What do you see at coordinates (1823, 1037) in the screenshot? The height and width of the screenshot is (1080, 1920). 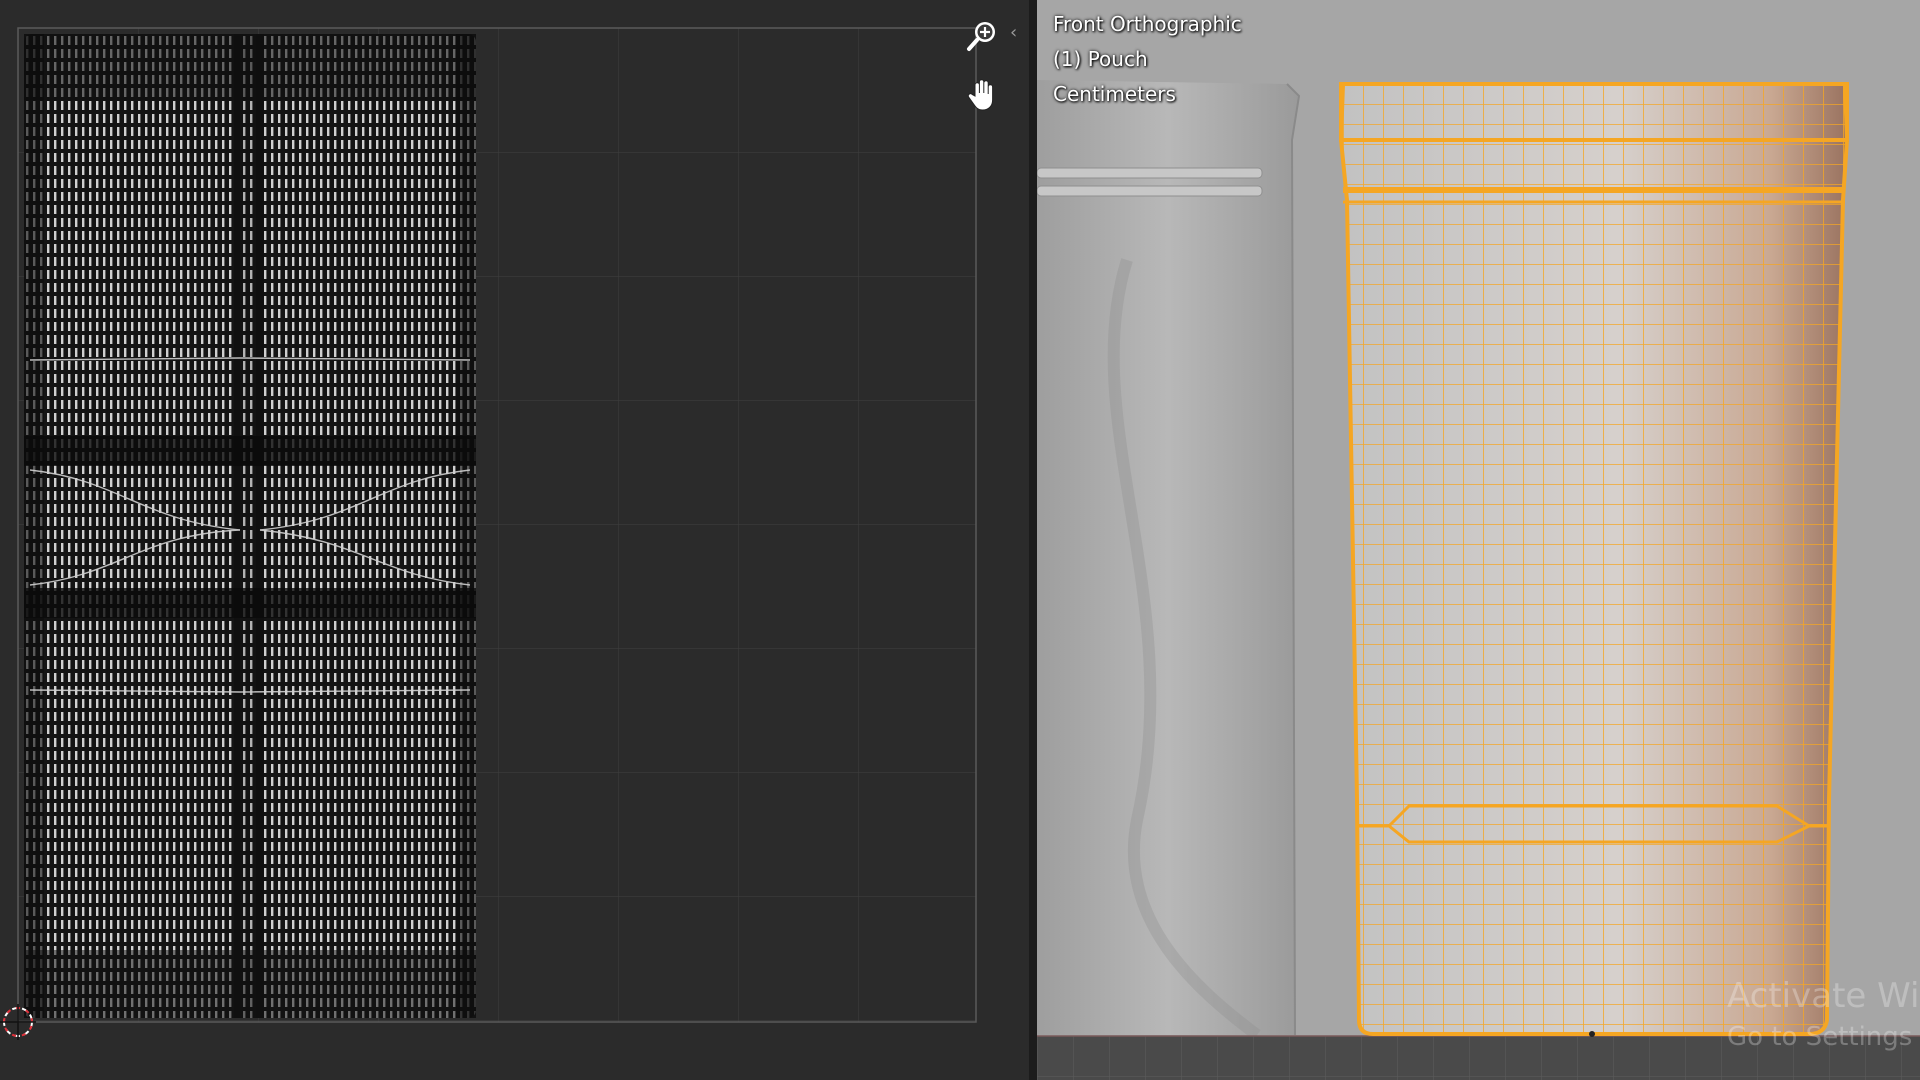 I see `activation-watermark-subtitle: Go to Settings to activate Windows.` at bounding box center [1823, 1037].